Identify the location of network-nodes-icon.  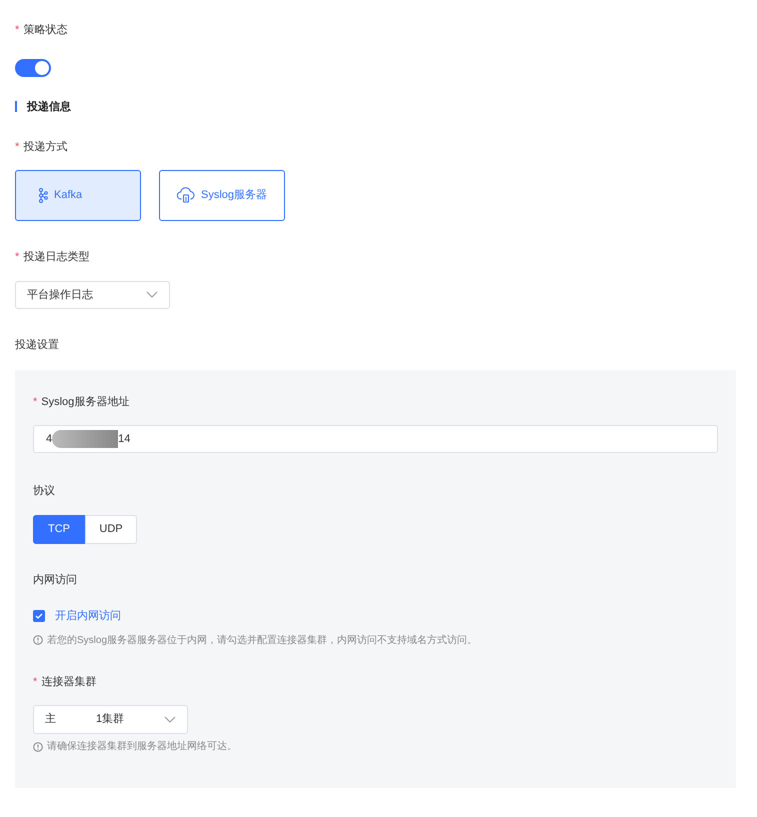
(43, 195).